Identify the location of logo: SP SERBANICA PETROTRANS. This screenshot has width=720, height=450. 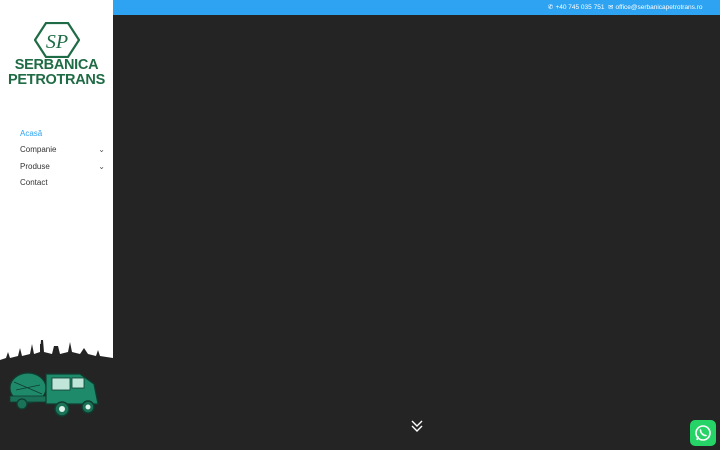
(56, 55).